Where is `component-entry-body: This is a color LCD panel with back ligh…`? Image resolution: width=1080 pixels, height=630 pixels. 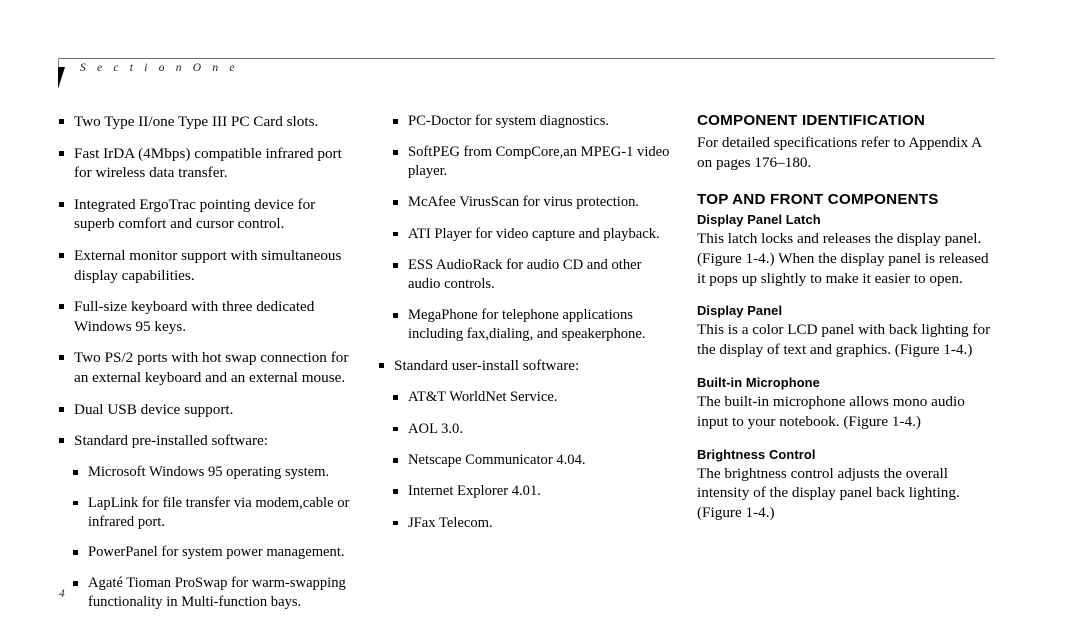
component-entry-body: This is a color LCD panel with back ligh… is located at coordinates (844, 340).